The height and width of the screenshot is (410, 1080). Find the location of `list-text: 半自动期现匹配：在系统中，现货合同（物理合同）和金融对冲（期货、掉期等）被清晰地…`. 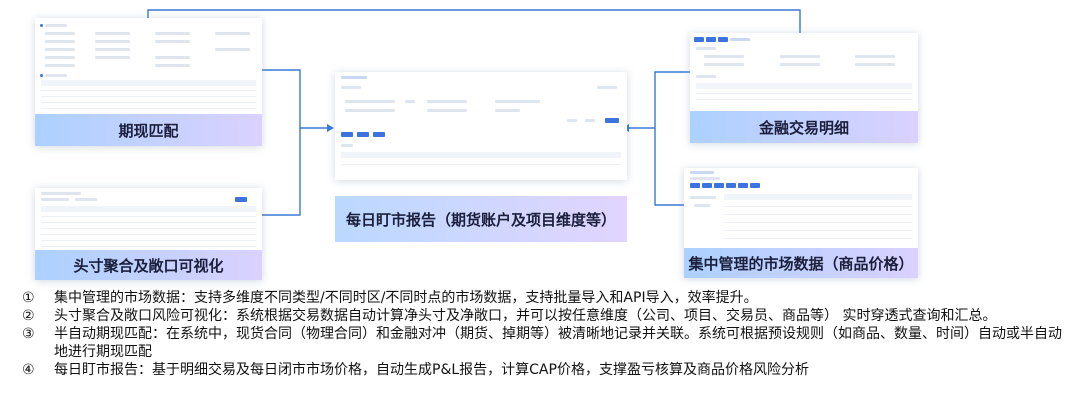

list-text: 半自动期现匹配：在系统中，现货合同（物理合同）和金融对冲（期货、掉期等）被清晰地… is located at coordinates (558, 343).